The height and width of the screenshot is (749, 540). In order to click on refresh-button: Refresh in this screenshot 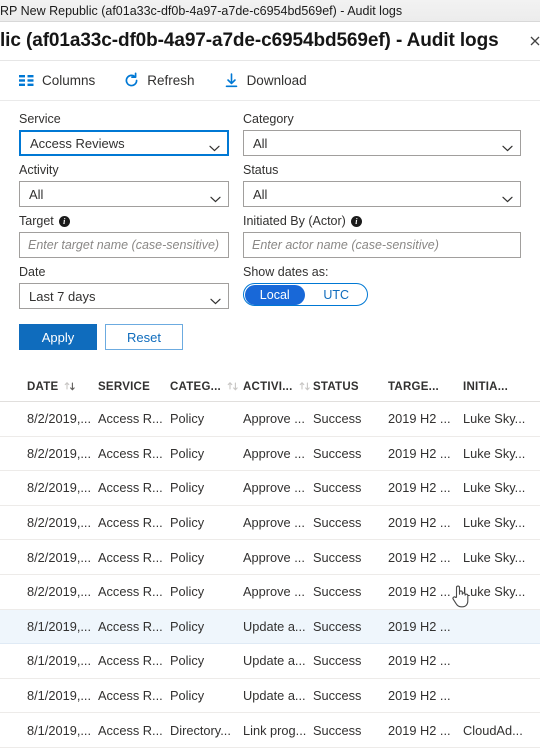, I will do `click(162, 80)`.